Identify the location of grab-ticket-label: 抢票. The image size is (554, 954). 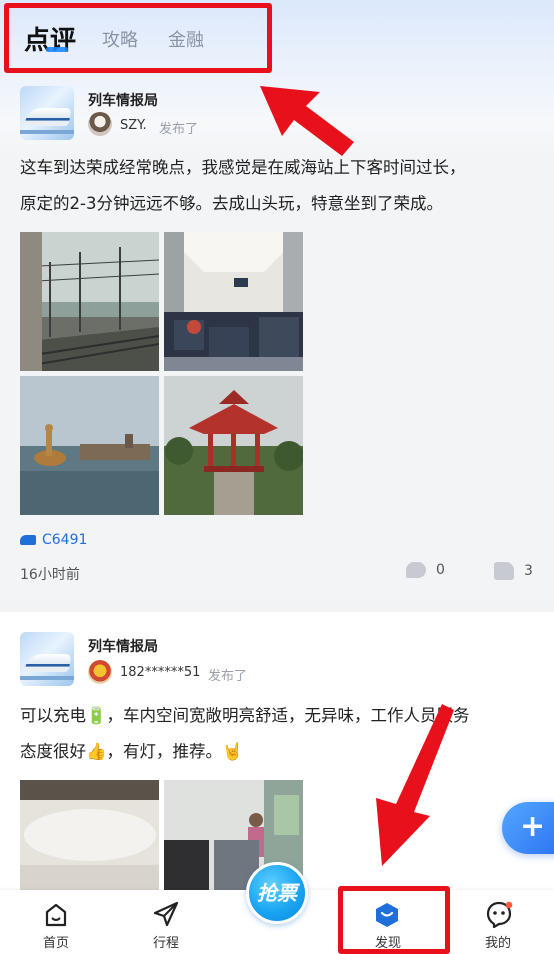
(277, 893).